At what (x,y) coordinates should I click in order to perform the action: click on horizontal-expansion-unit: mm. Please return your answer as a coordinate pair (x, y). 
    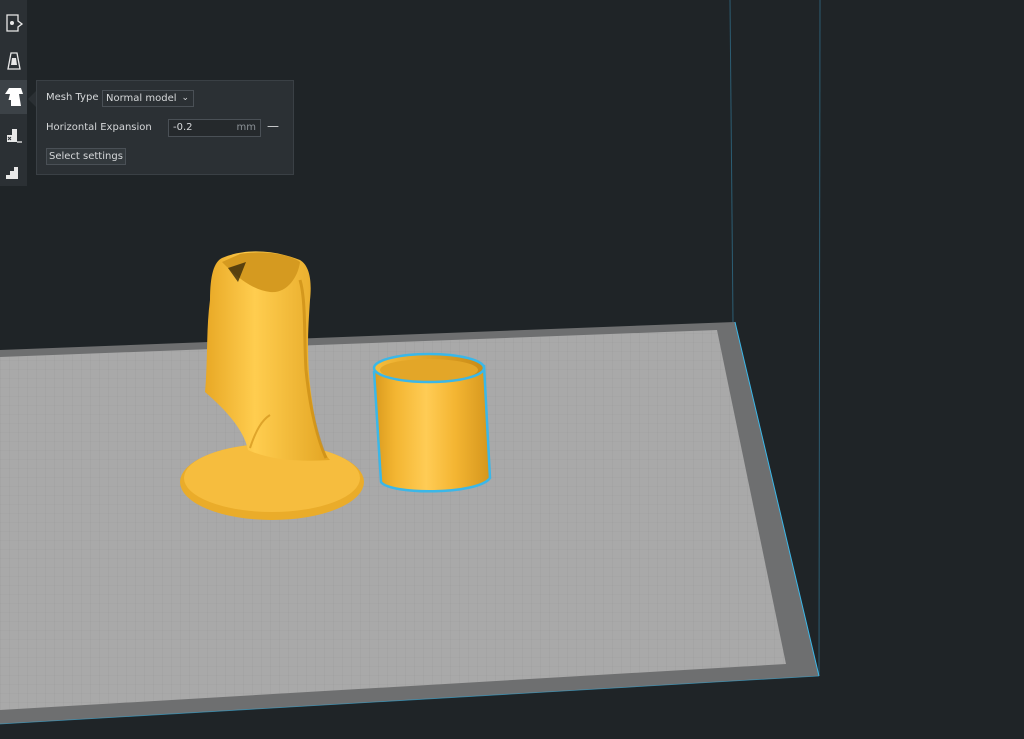
    Looking at the image, I should click on (246, 127).